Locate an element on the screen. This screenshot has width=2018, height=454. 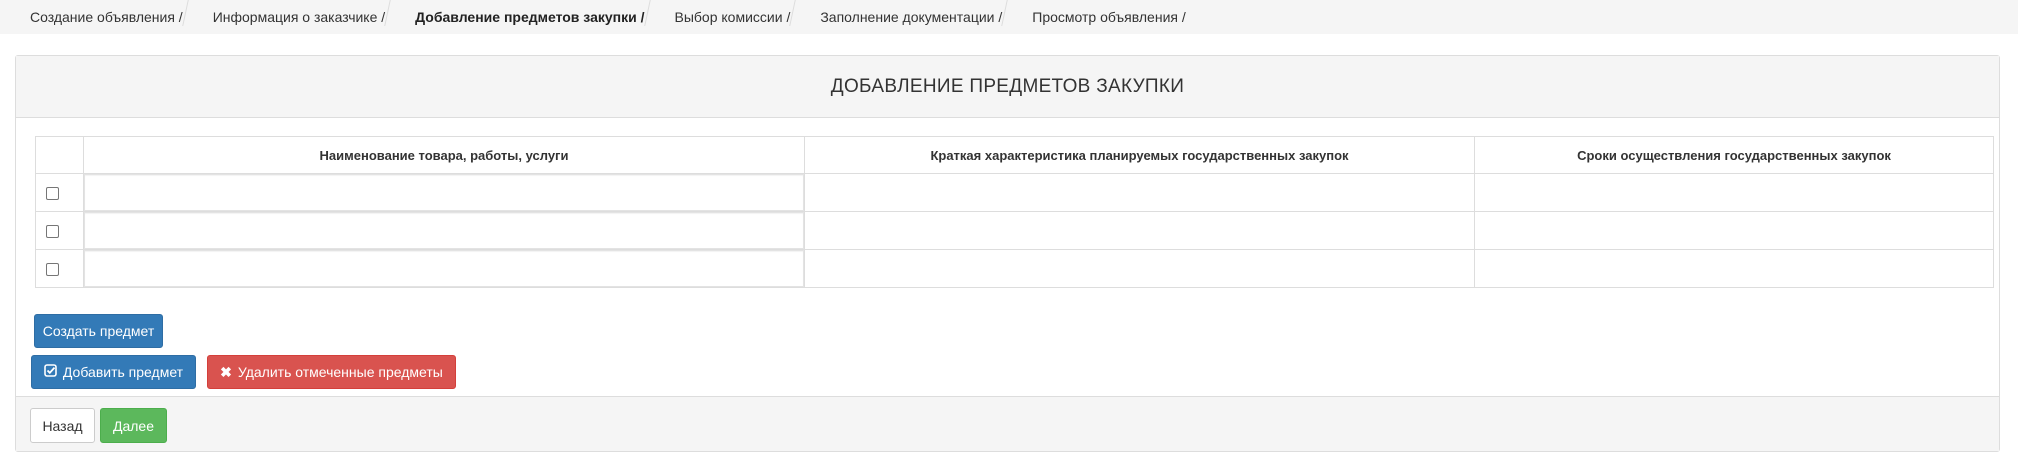
breadcrumb-label: Информация о заказчике / is located at coordinates (299, 17).